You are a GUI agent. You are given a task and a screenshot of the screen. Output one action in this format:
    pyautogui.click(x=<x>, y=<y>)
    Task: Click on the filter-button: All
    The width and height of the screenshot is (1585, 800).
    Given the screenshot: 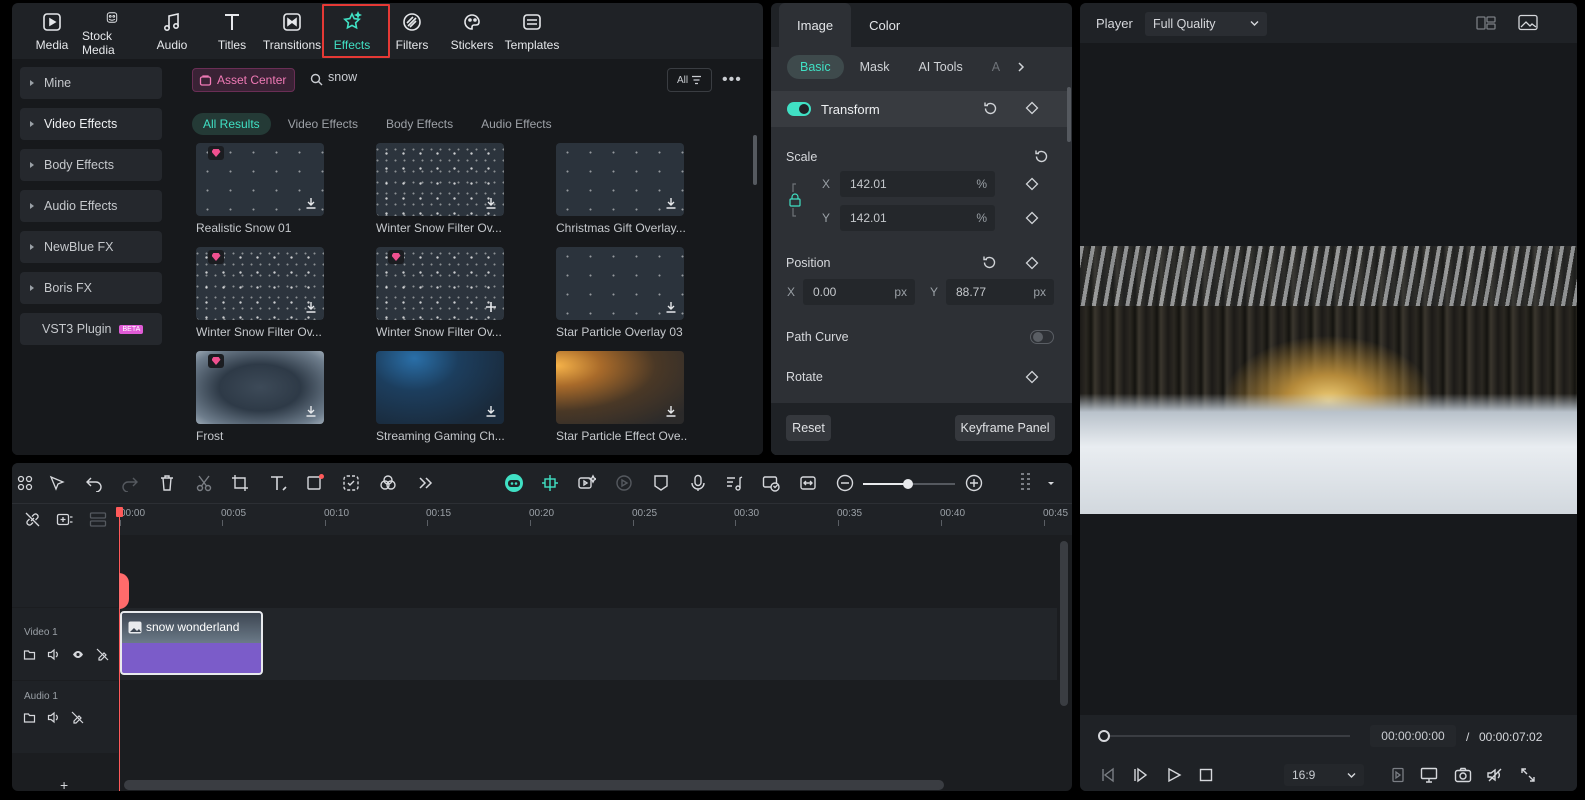 What is the action you would take?
    pyautogui.click(x=689, y=80)
    